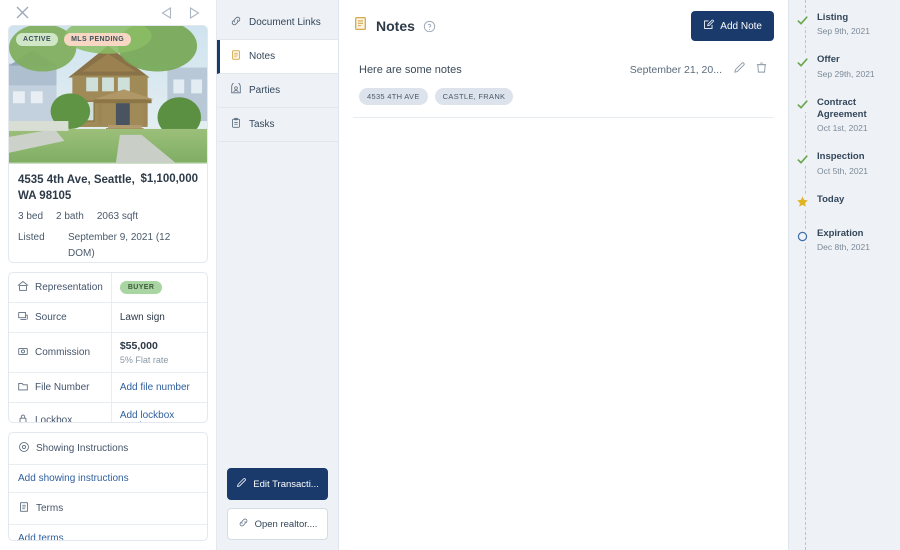 This screenshot has width=900, height=550. What do you see at coordinates (761, 70) in the screenshot?
I see `delete-note-icon` at bounding box center [761, 70].